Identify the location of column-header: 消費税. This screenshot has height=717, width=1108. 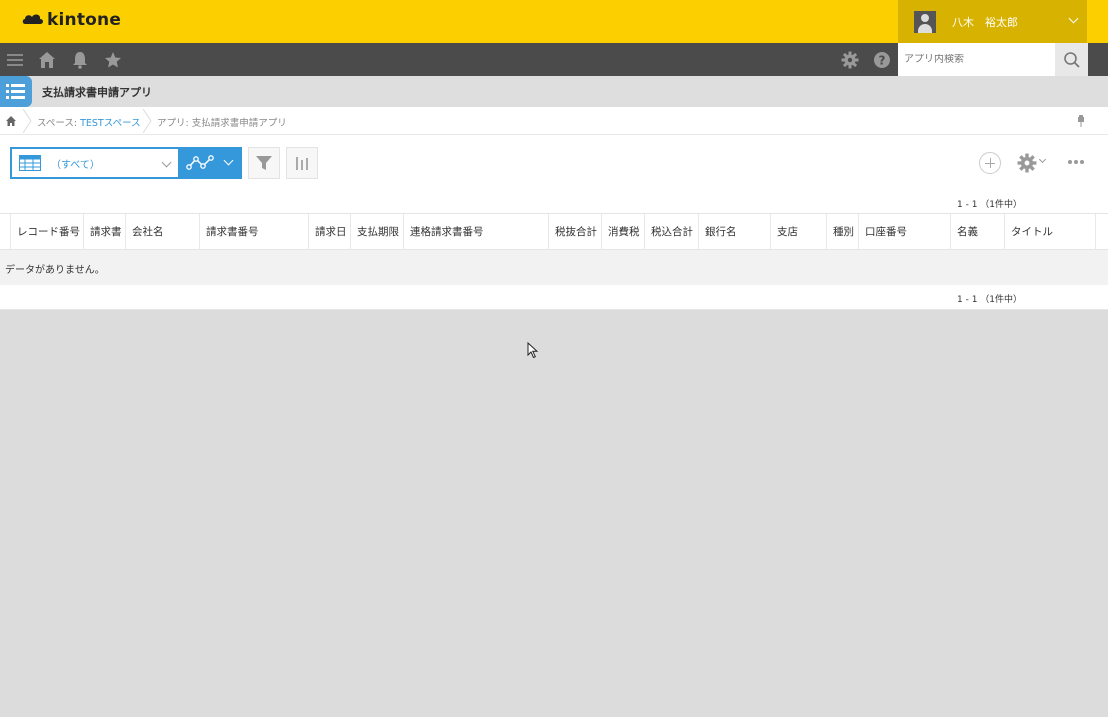
(622, 232).